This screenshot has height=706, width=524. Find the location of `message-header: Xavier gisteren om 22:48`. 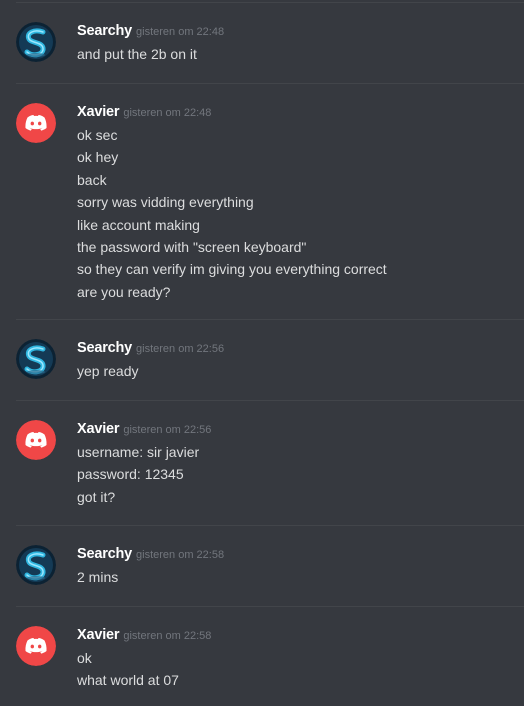

message-header: Xavier gisteren om 22:48 is located at coordinates (144, 113).